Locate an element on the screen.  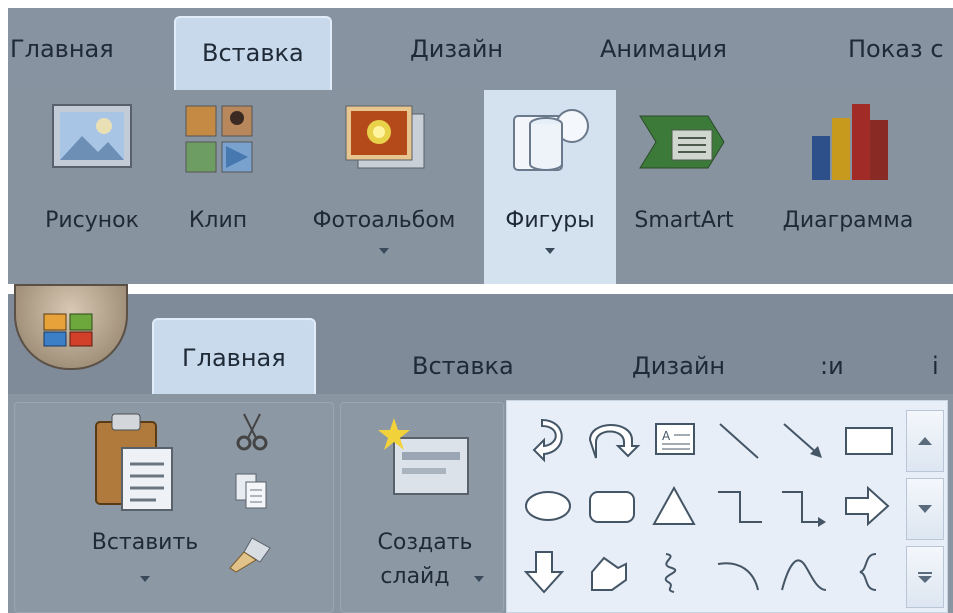
shapes-icon is located at coordinates (551, 140).